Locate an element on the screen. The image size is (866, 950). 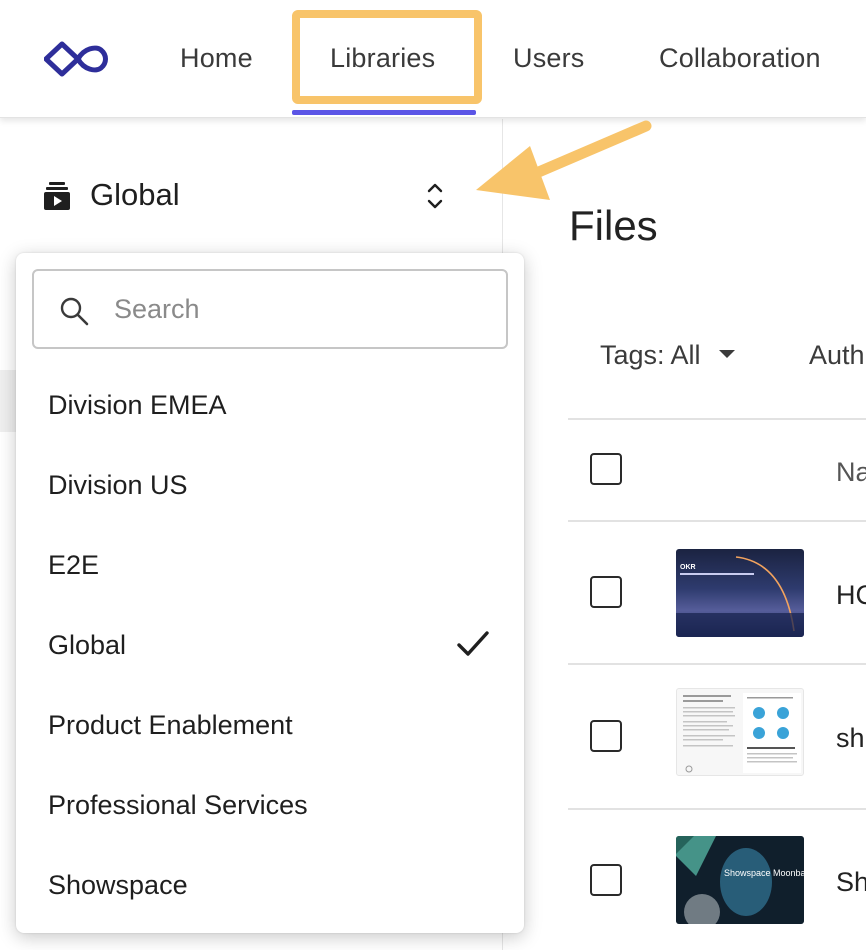
file-thumbnail: OKR is located at coordinates (740, 593).